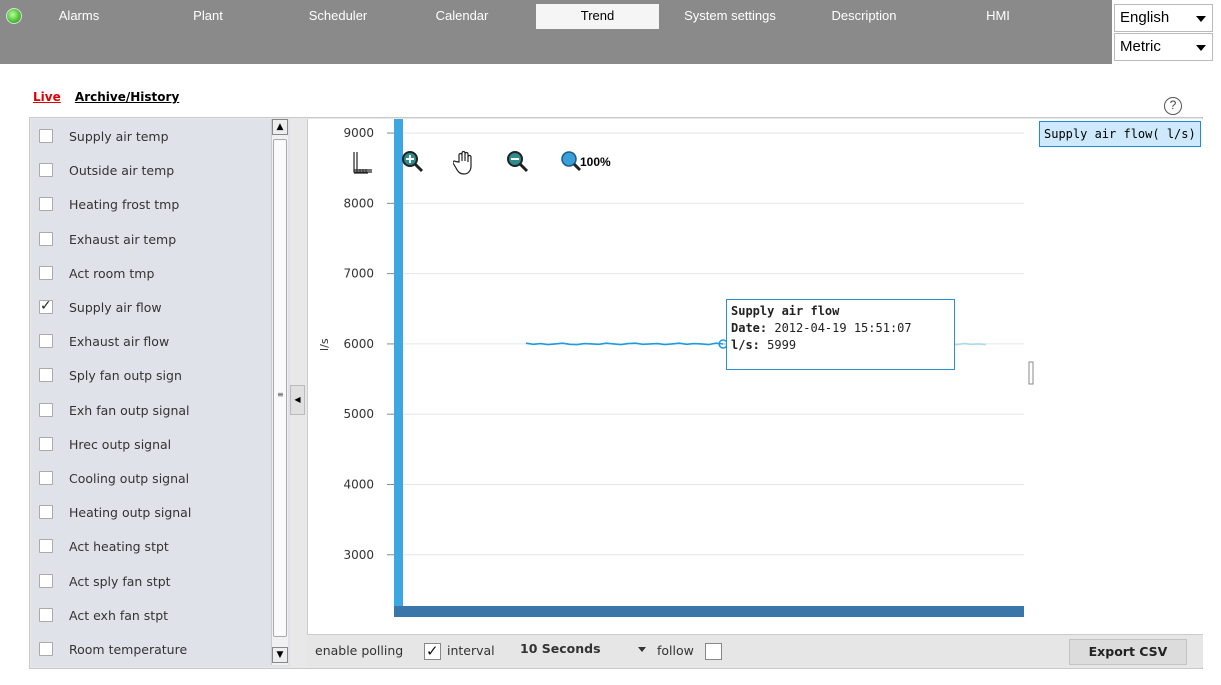 Image resolution: width=1221 pixels, height=685 pixels. What do you see at coordinates (998, 16) in the screenshot?
I see `tab-hmi: HMI` at bounding box center [998, 16].